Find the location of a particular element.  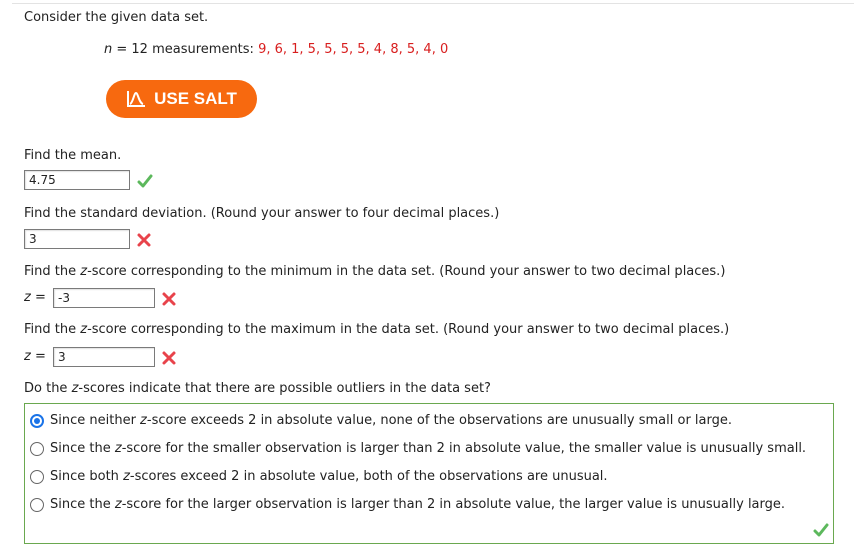

salt-chart-icon is located at coordinates (136, 99).